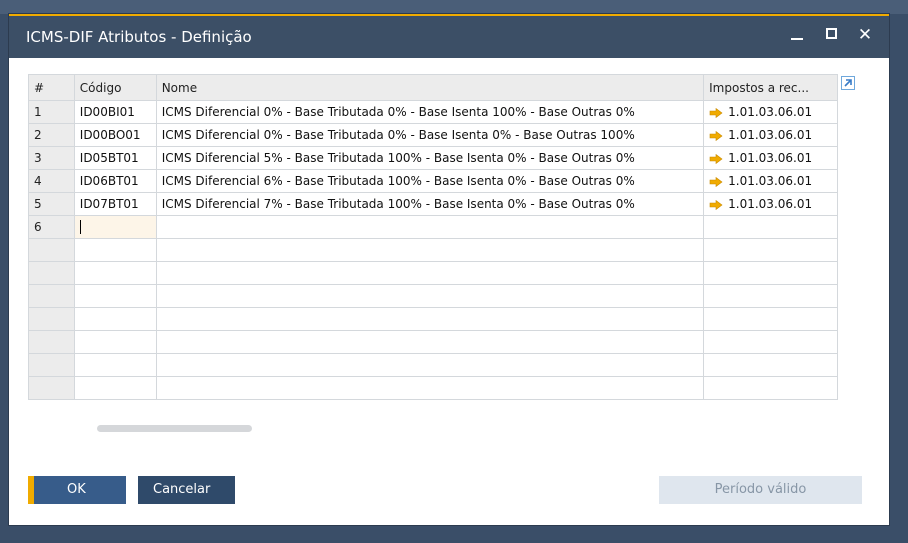 Image resolution: width=908 pixels, height=543 pixels. Describe the element at coordinates (115, 181) in the screenshot. I see `cell-codigo: ID06BT01` at that location.